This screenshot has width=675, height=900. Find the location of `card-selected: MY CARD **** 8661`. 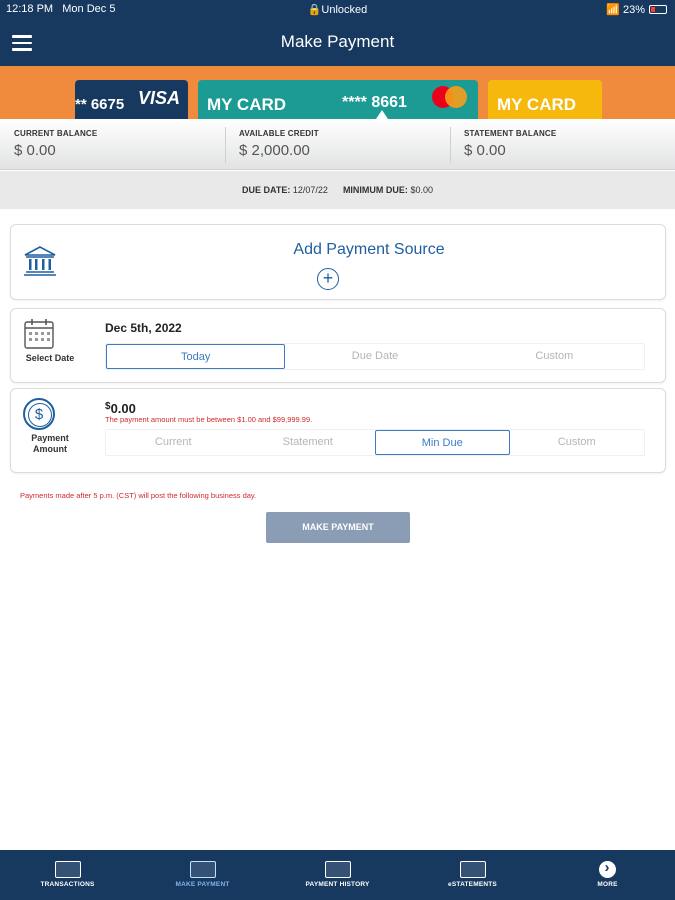

card-selected: MY CARD **** 8661 is located at coordinates (338, 99).